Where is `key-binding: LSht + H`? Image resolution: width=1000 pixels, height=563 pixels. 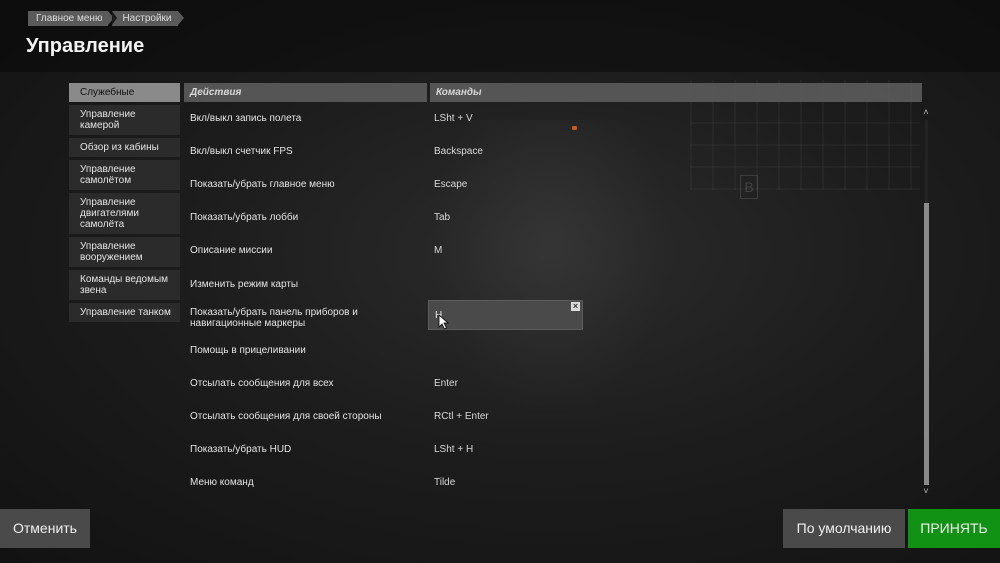 key-binding: LSht + H is located at coordinates (509, 449).